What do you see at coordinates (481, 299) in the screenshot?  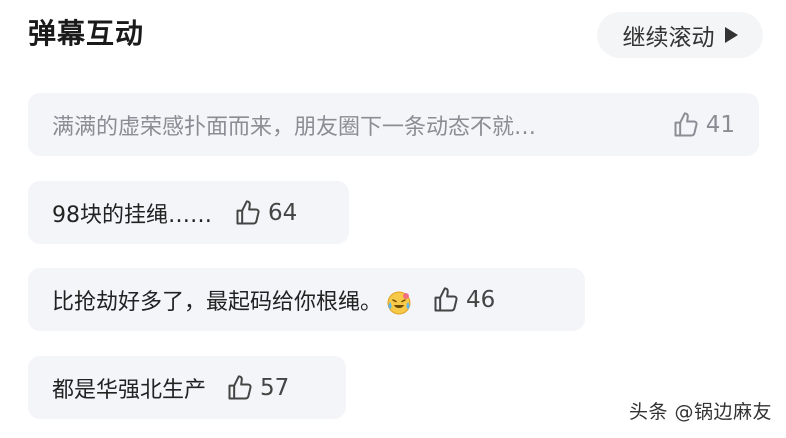 I see `like-count: 46` at bounding box center [481, 299].